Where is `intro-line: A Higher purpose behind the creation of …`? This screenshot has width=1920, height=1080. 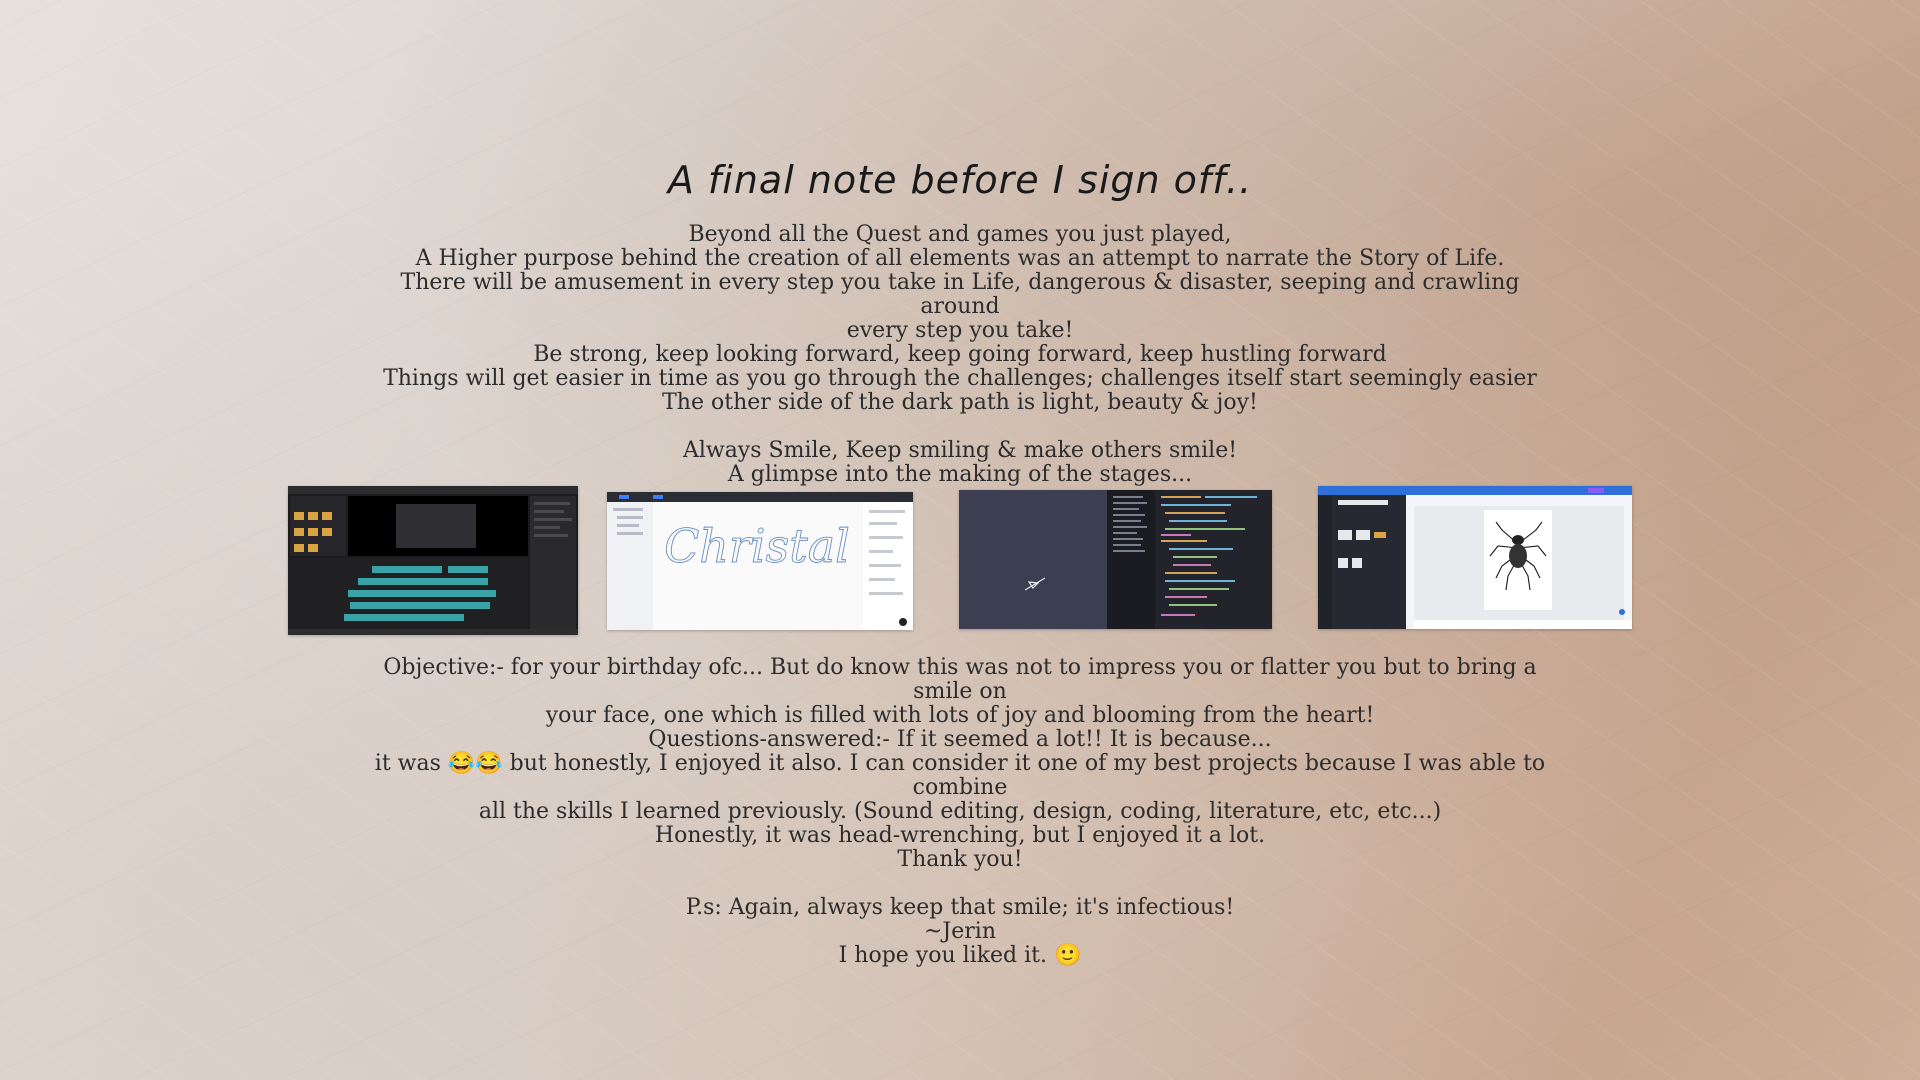 intro-line: A Higher purpose behind the creation of … is located at coordinates (960, 258).